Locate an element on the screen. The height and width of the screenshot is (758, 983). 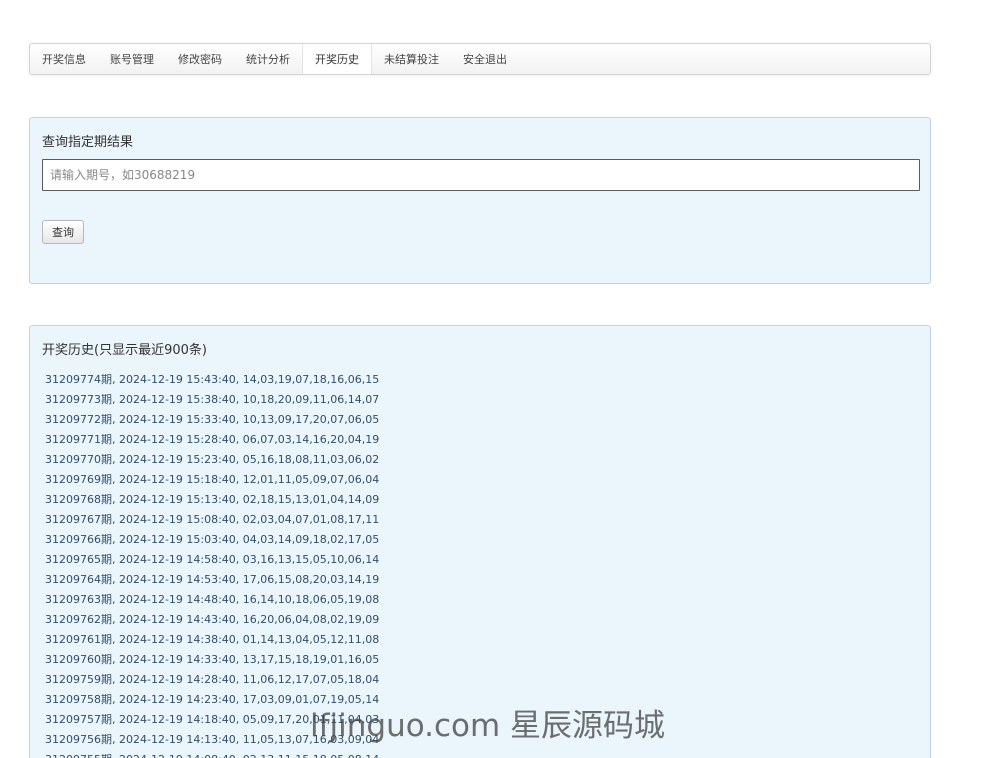
query-panel-title: 查询指定期结果 is located at coordinates (88, 142).